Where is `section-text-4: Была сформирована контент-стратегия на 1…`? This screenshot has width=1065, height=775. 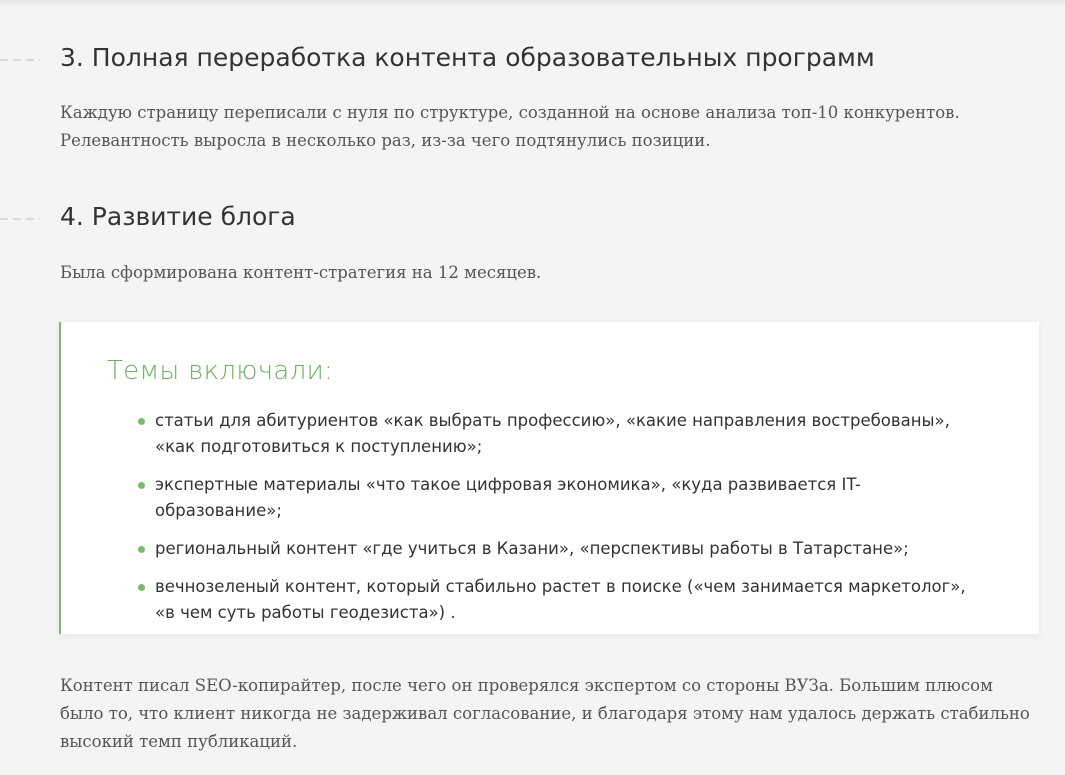 section-text-4: Была сформирована контент-стратегия на 1… is located at coordinates (301, 272).